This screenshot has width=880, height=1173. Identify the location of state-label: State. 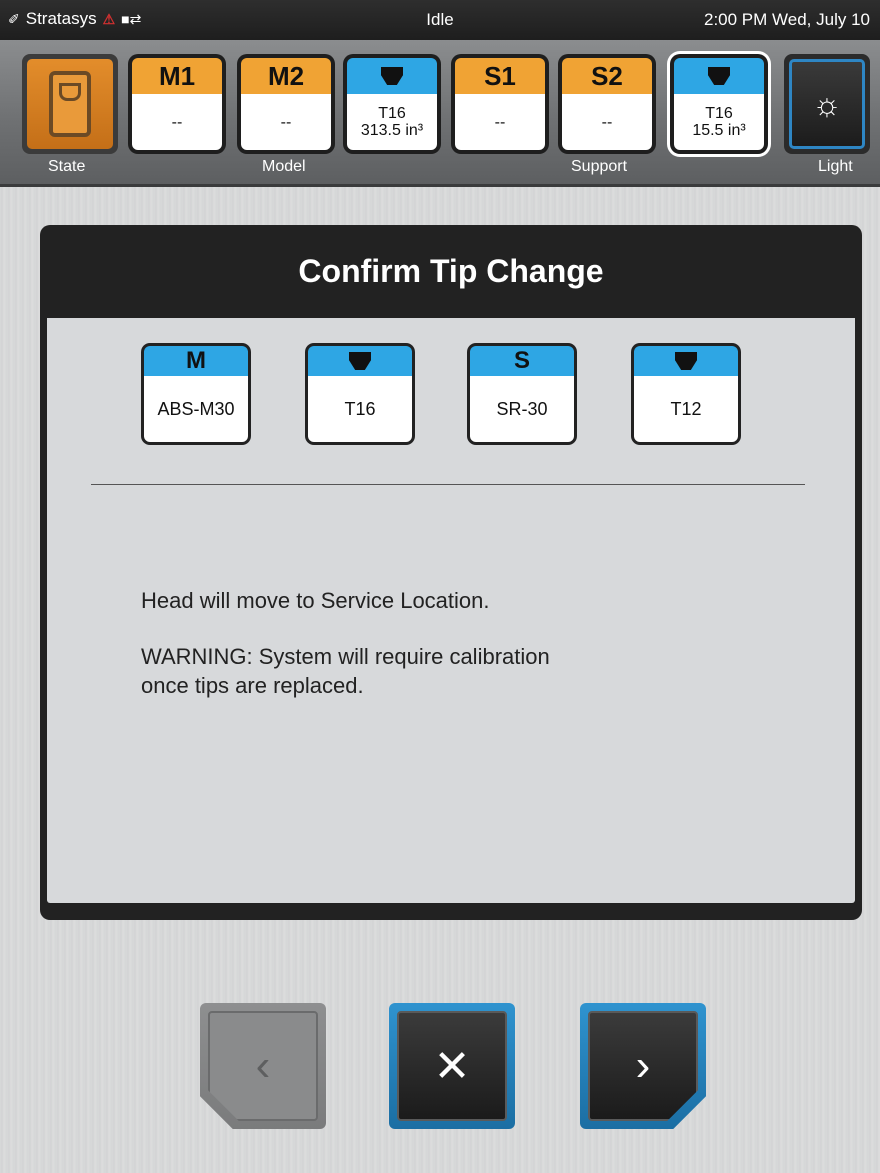
(67, 166).